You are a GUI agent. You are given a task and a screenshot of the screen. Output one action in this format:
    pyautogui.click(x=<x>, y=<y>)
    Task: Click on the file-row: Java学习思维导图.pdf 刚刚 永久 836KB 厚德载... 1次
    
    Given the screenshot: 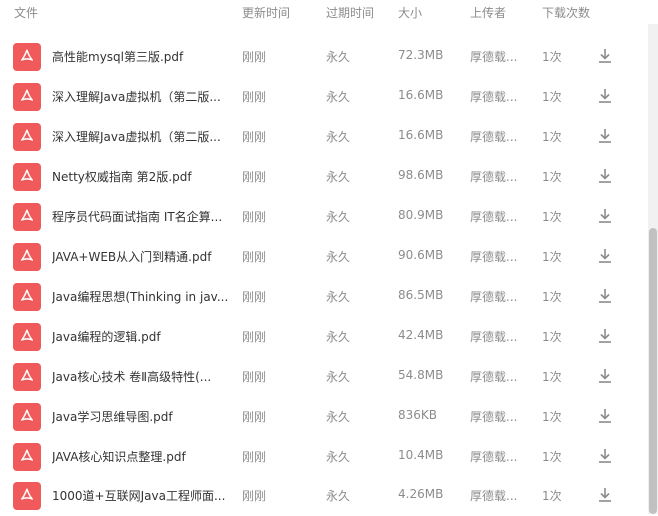 What is the action you would take?
    pyautogui.click(x=324, y=417)
    